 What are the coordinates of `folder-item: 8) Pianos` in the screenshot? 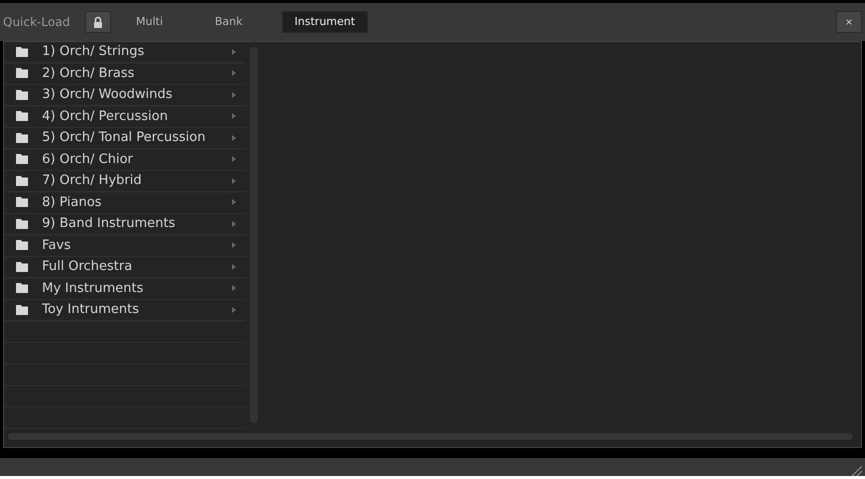 It's located at (126, 203).